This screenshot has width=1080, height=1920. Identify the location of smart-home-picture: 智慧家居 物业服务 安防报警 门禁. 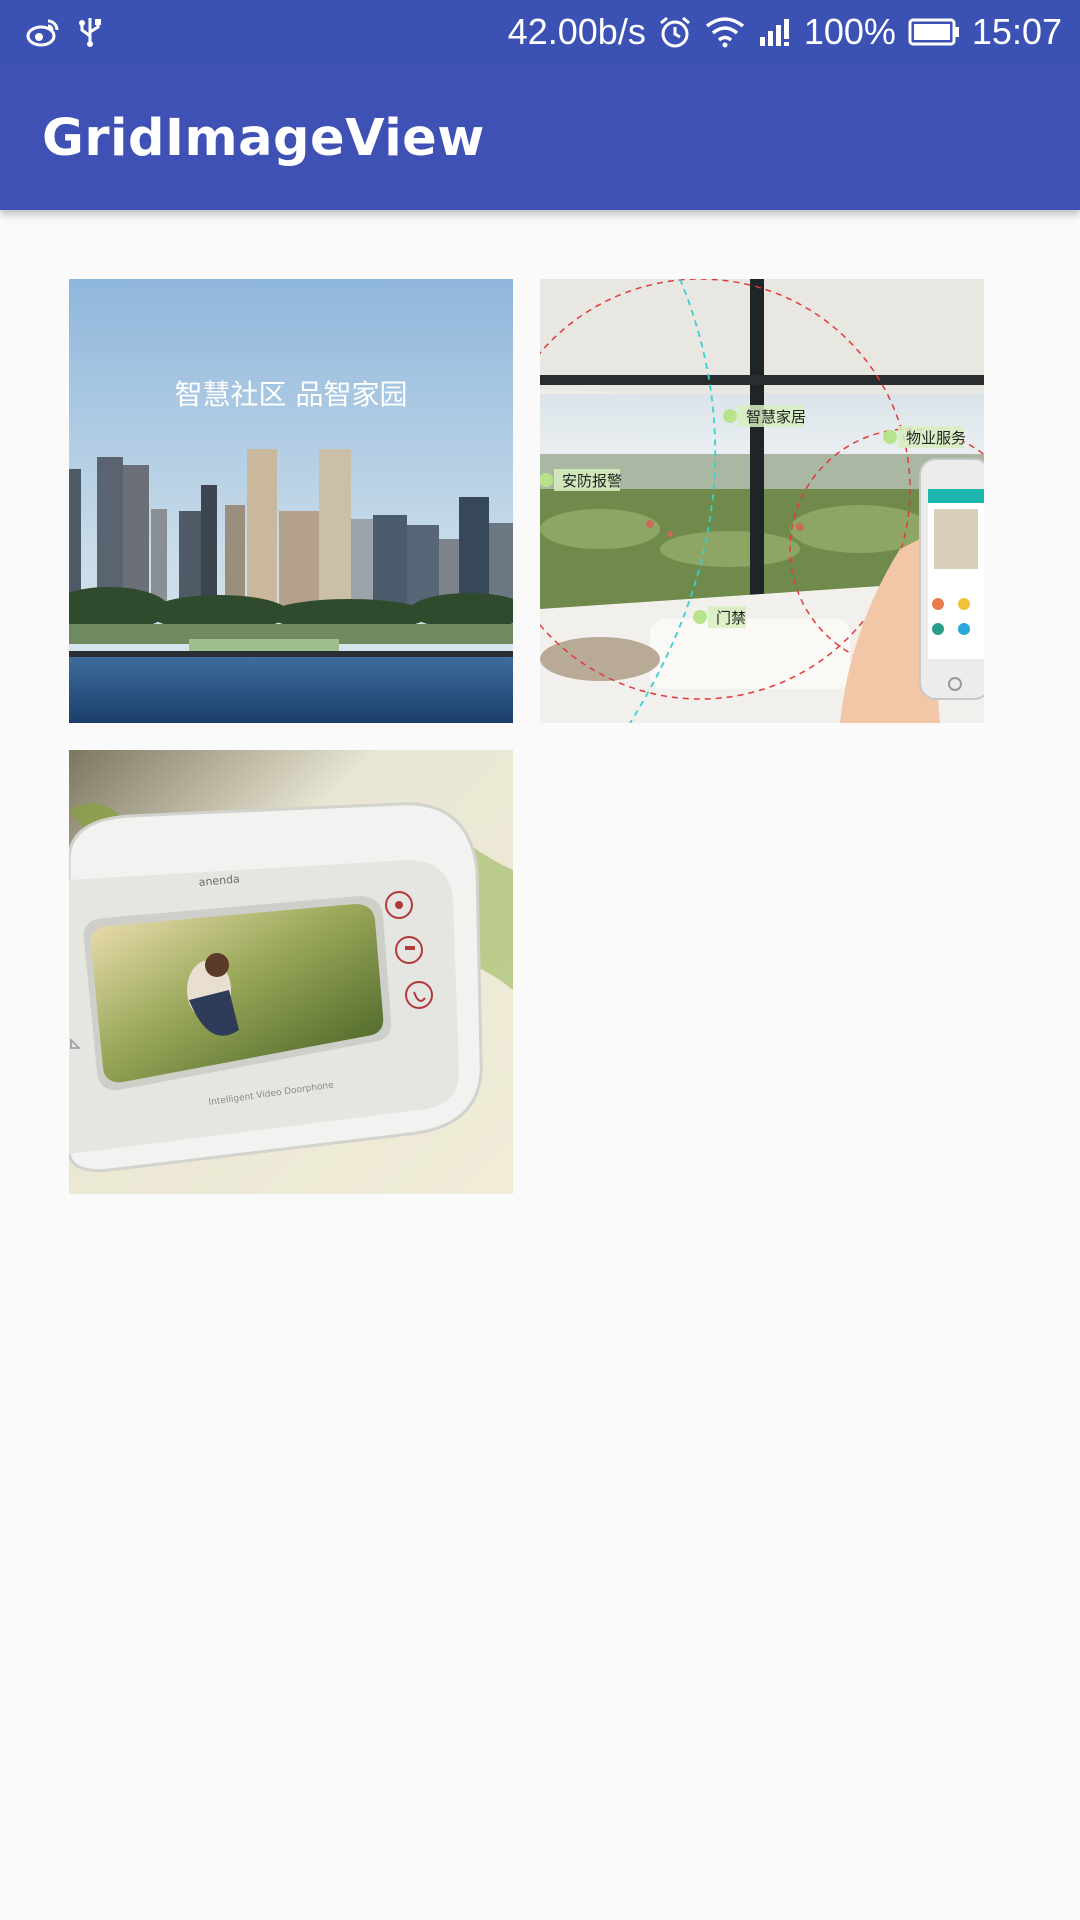
(762, 501).